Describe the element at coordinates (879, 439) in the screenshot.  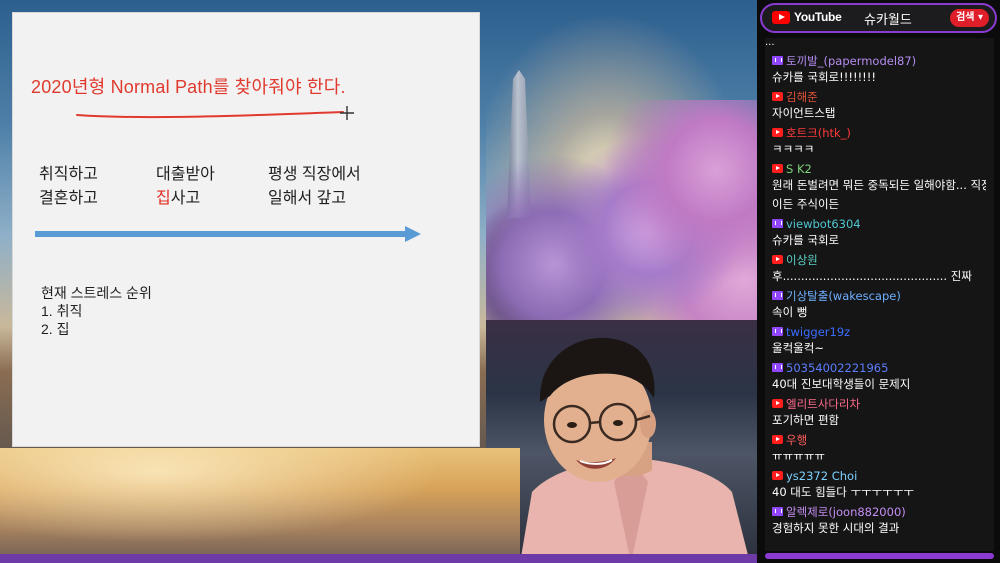
I see `chat-username-row: 우행` at that location.